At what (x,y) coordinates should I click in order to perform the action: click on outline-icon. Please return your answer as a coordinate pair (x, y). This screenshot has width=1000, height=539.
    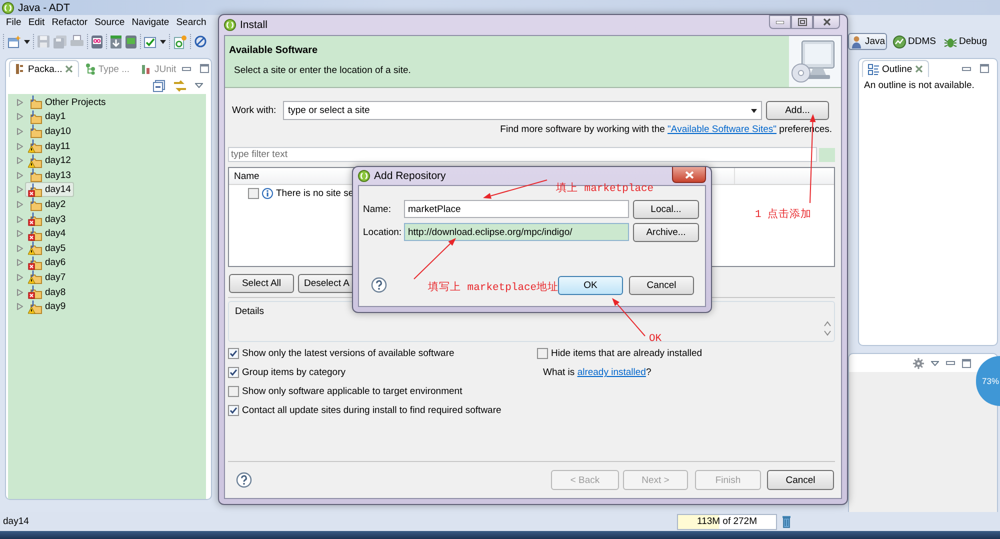
    Looking at the image, I should click on (873, 69).